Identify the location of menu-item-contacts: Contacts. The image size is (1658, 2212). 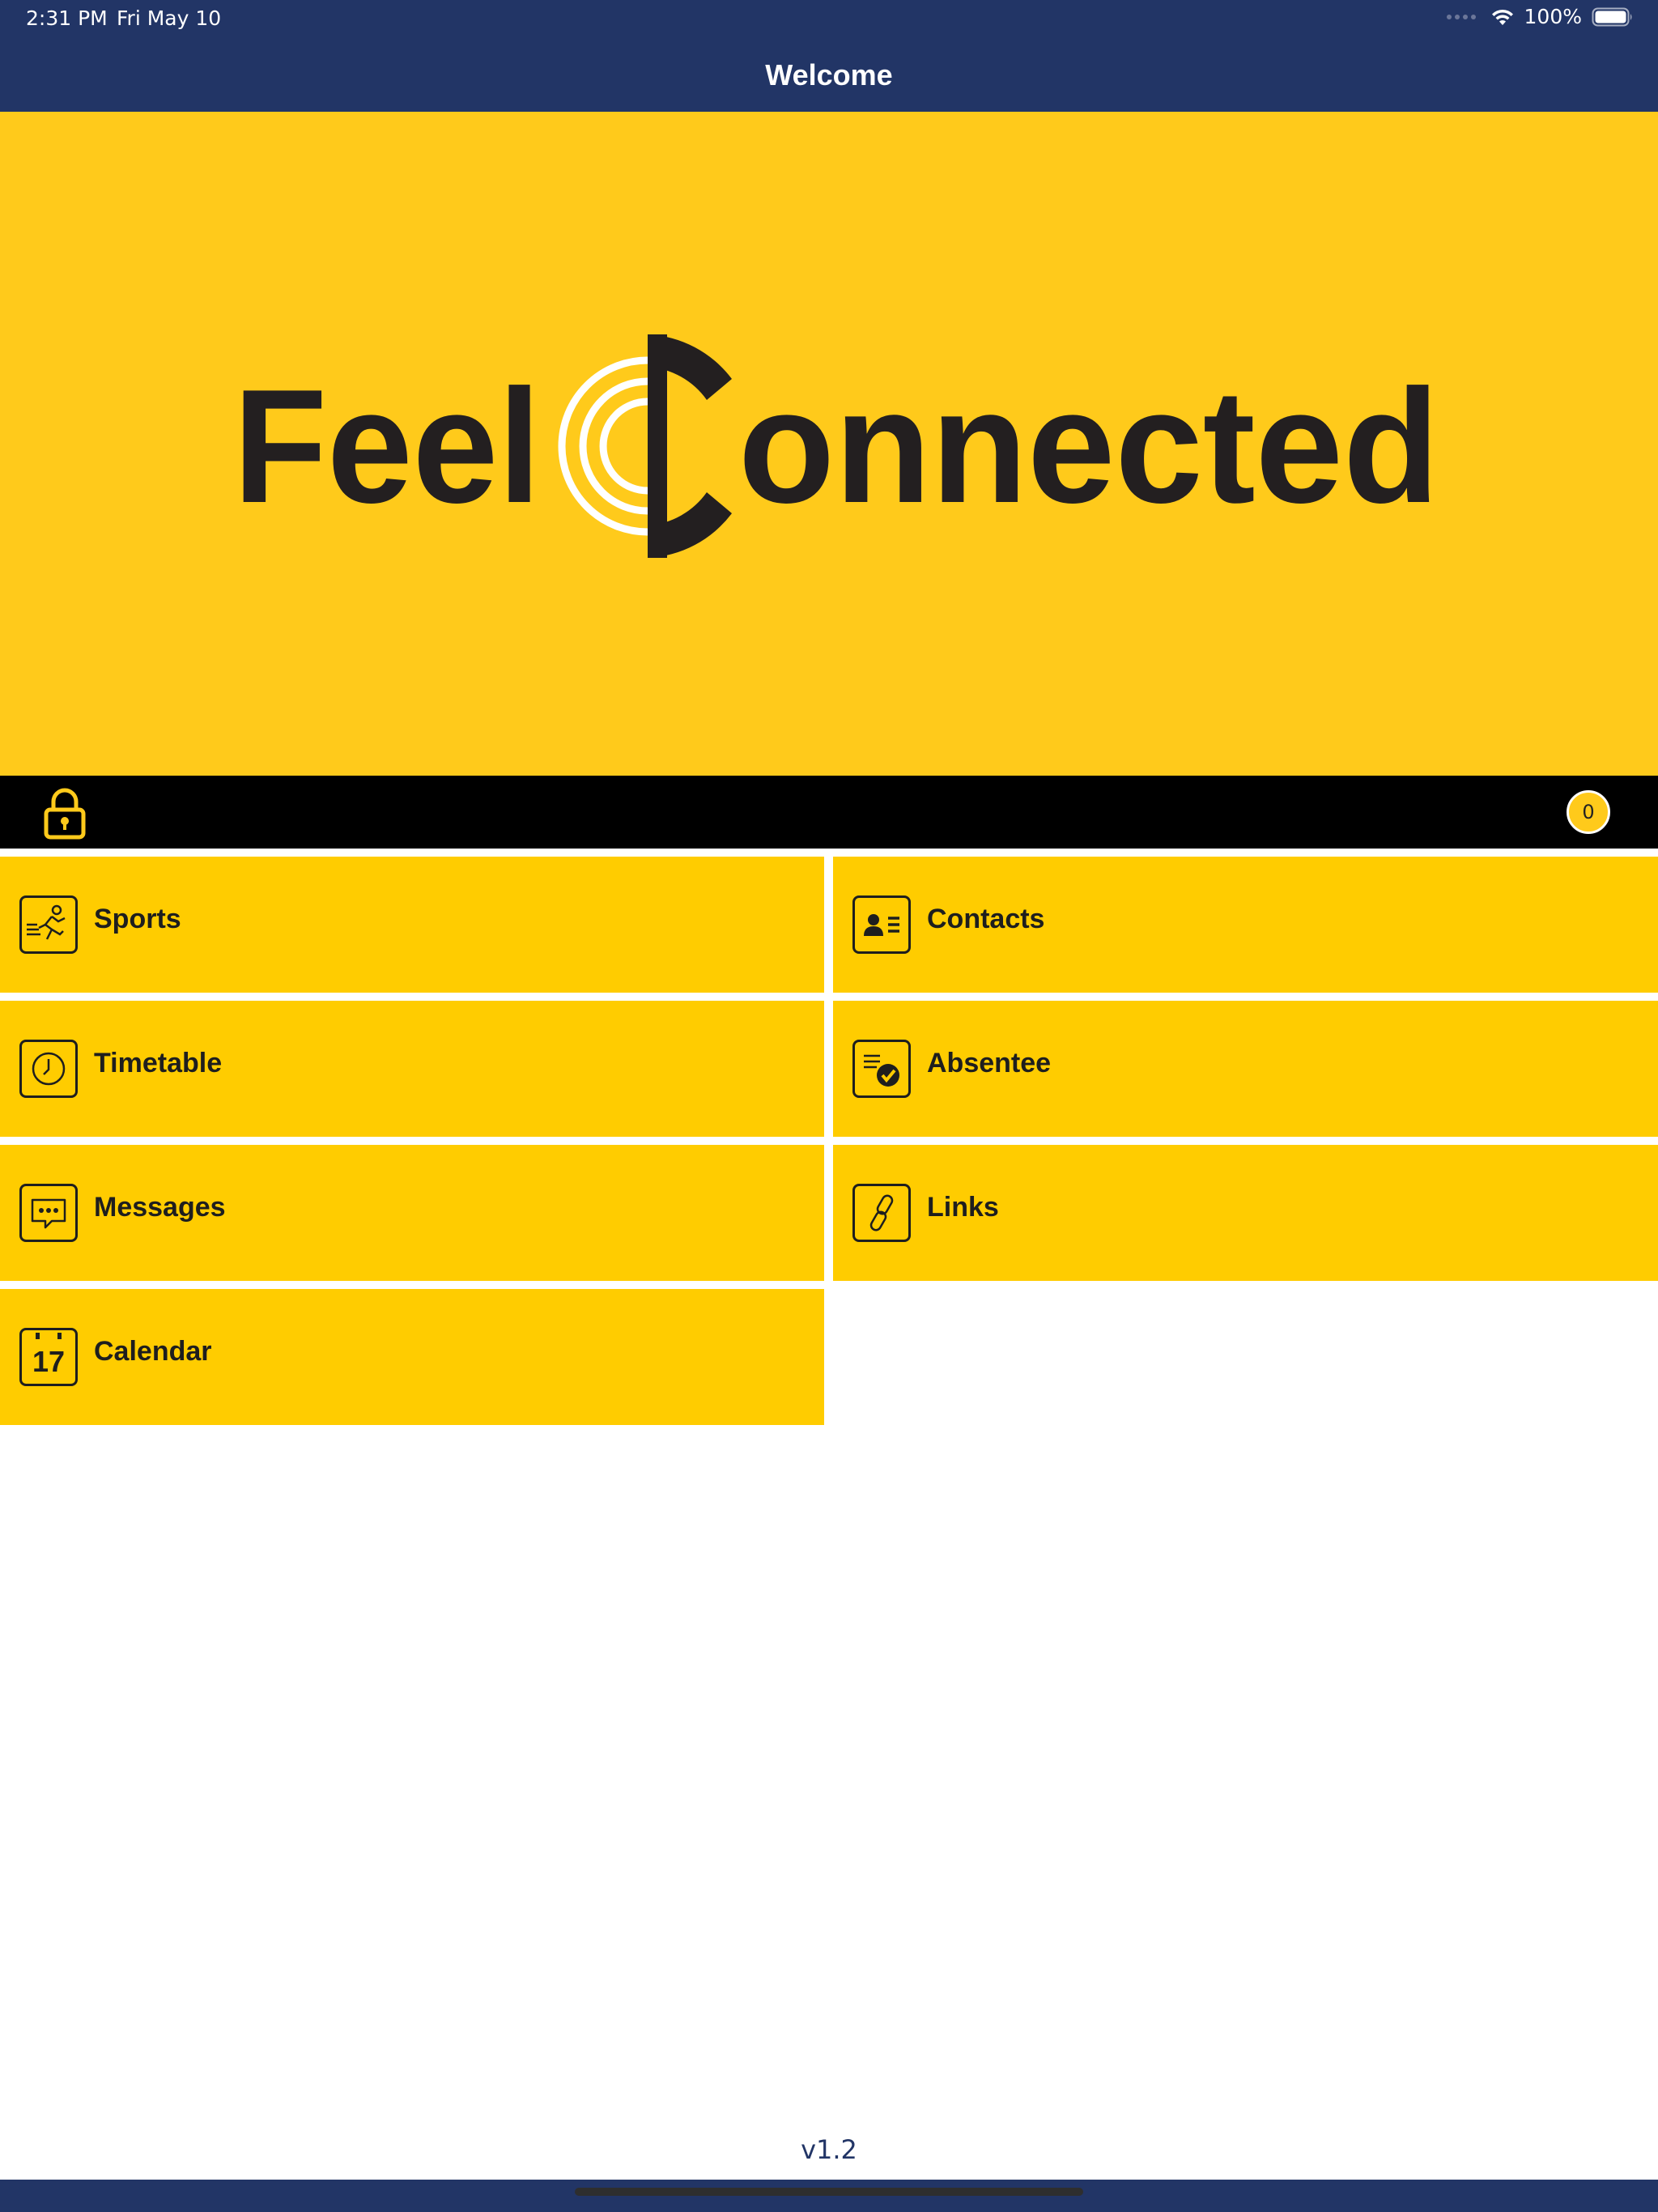
(1245, 925).